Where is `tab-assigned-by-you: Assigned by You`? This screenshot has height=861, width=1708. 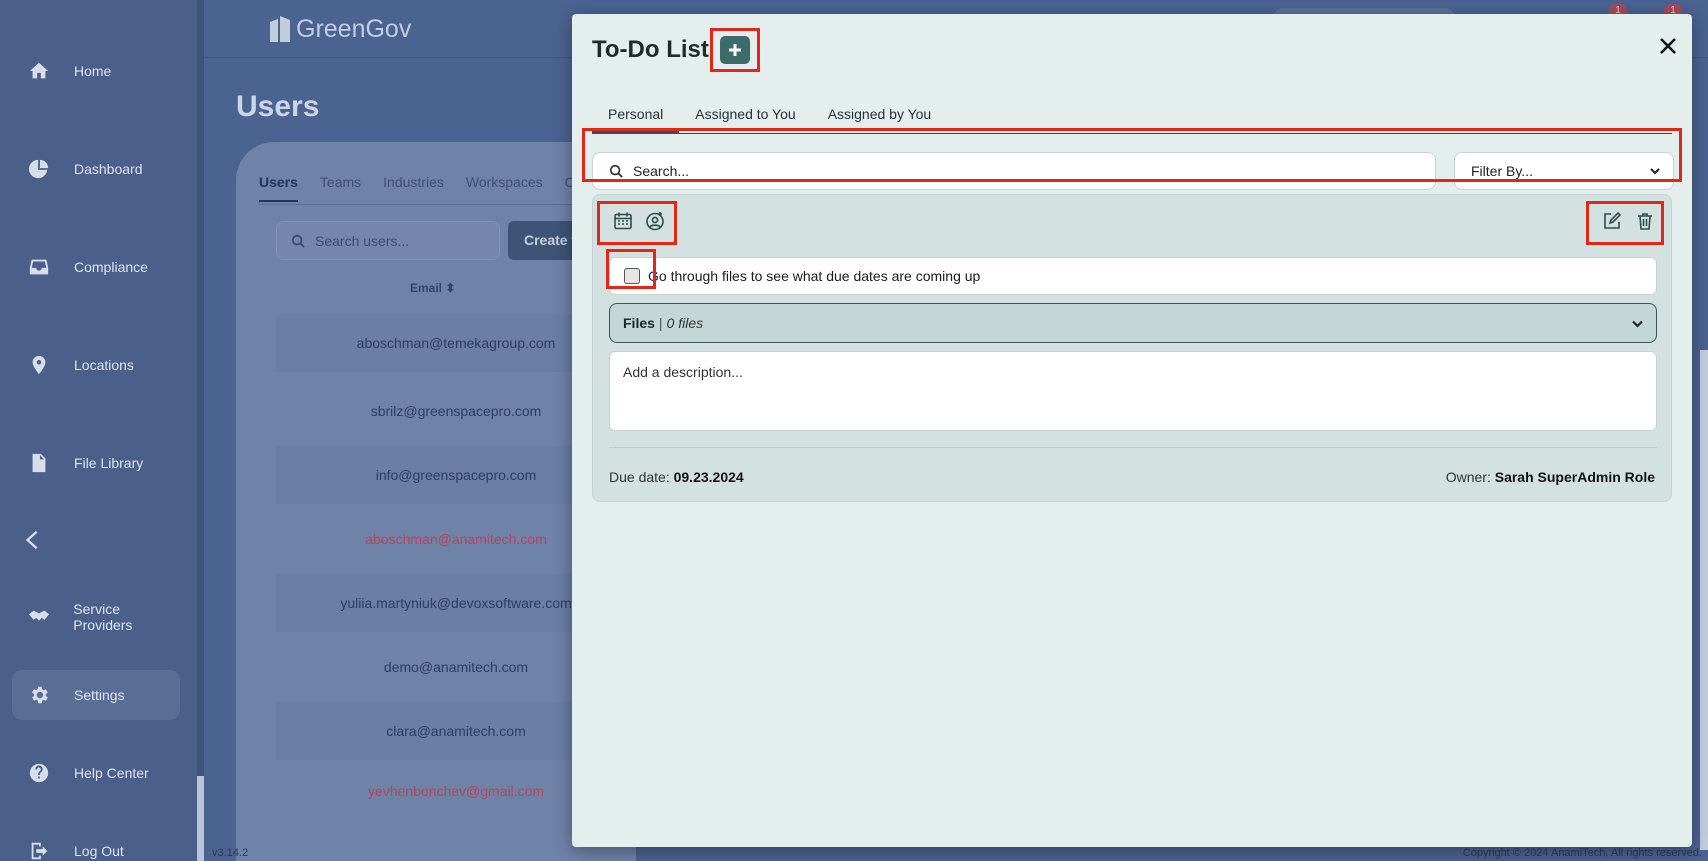
tab-assigned-by-you: Assigned by You is located at coordinates (880, 113).